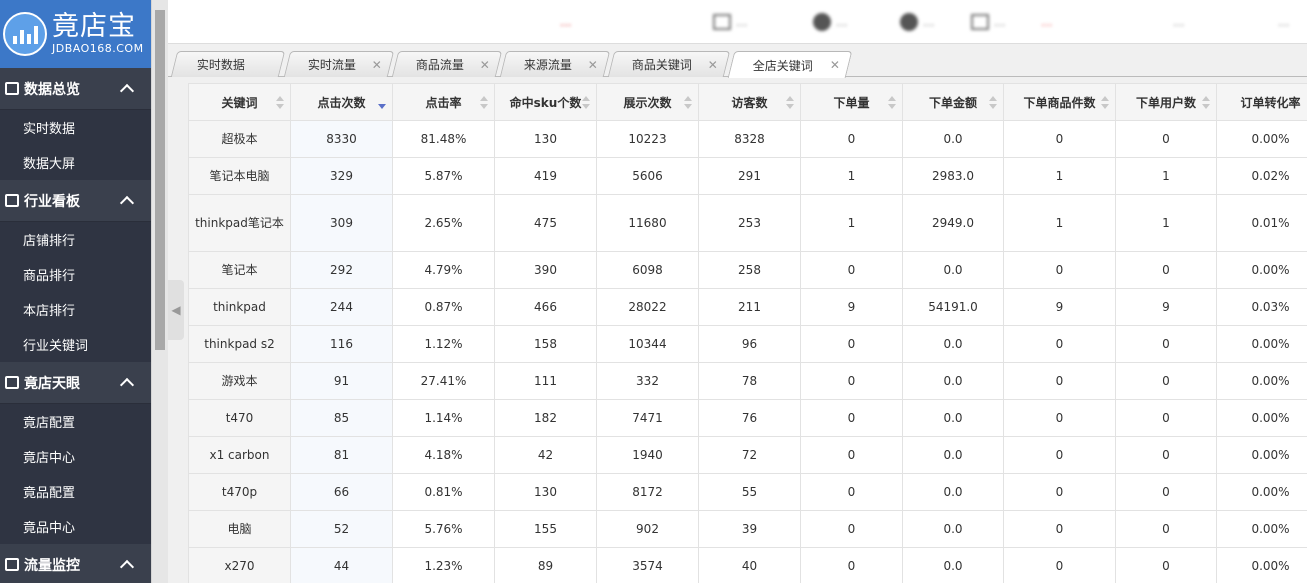 This screenshot has width=1307, height=583. Describe the element at coordinates (75, 127) in the screenshot. I see `sidebar-item: 实时数据` at that location.